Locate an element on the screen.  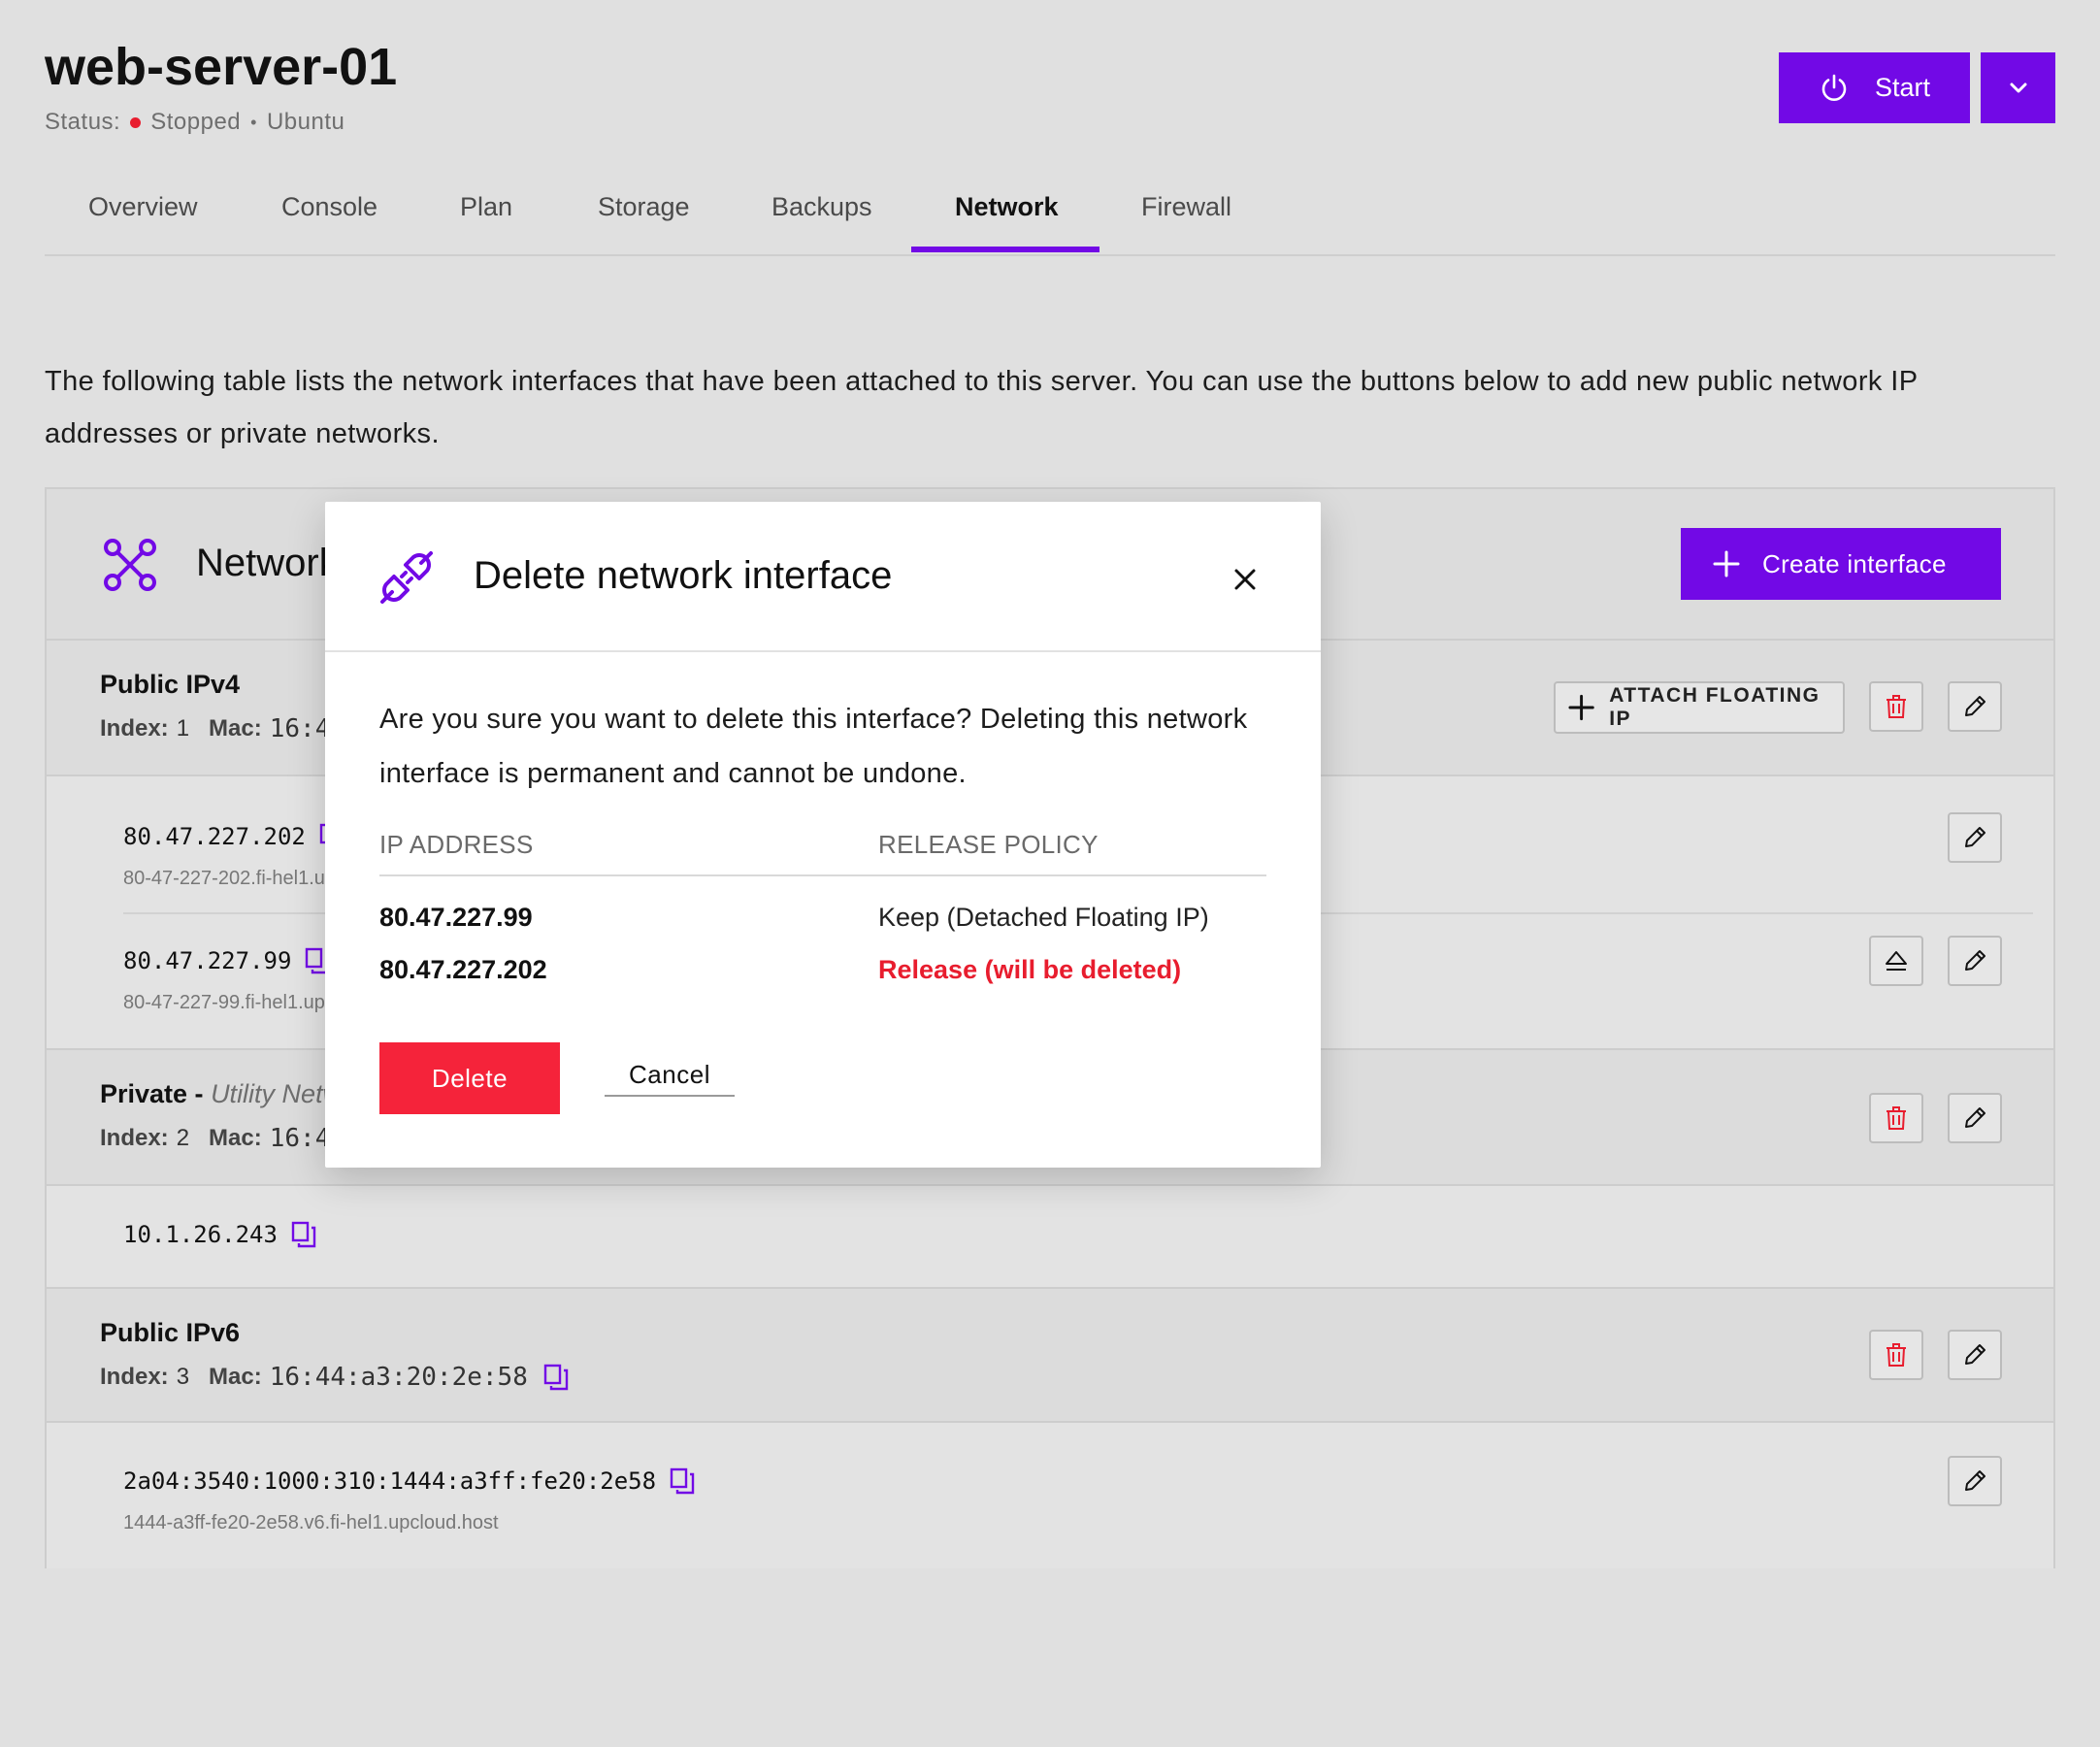
status-label: Status: is located at coordinates (83, 122).